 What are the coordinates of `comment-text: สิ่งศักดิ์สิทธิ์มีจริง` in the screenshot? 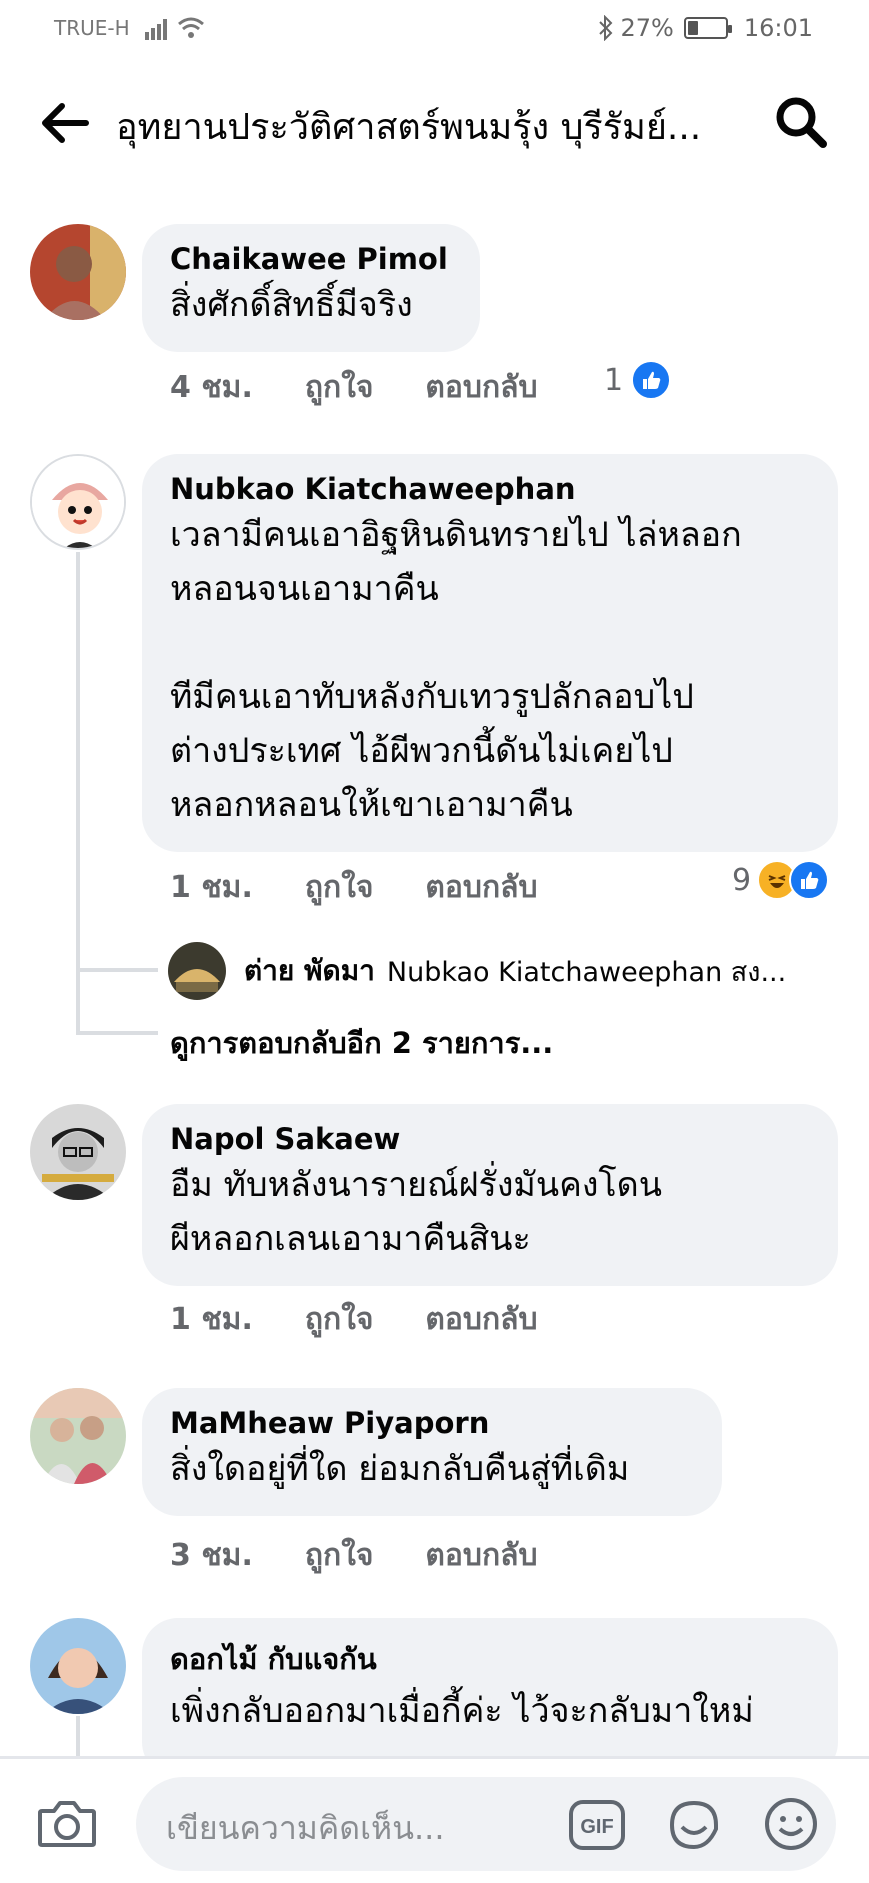 It's located at (291, 305).